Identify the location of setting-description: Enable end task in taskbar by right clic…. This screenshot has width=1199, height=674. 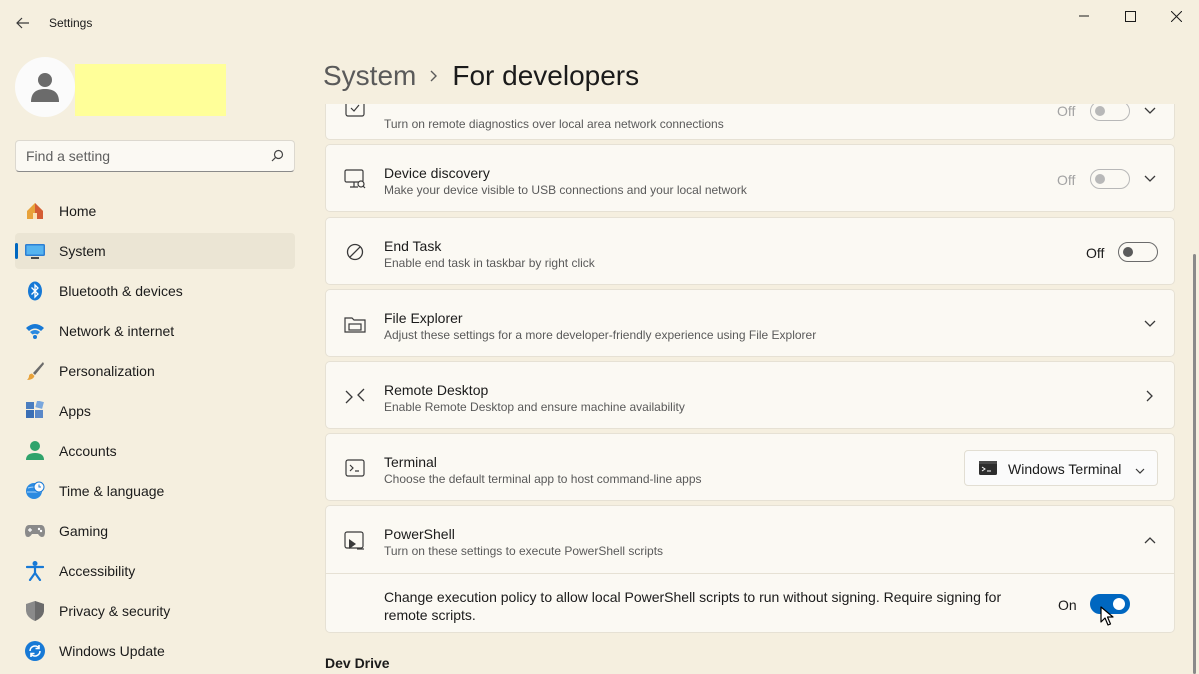
(489, 263).